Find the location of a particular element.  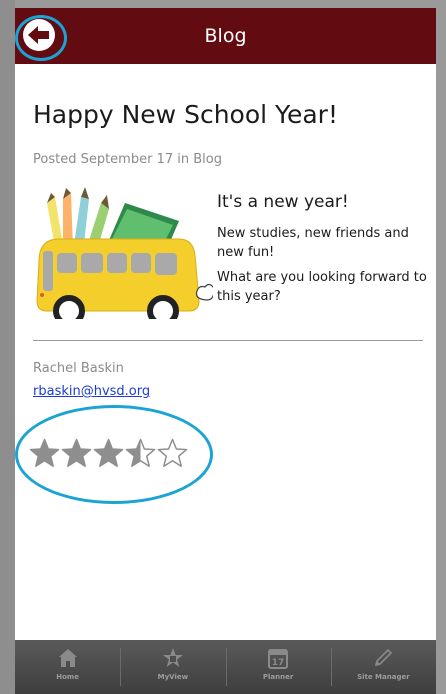

device-frame-left is located at coordinates (7, 347).